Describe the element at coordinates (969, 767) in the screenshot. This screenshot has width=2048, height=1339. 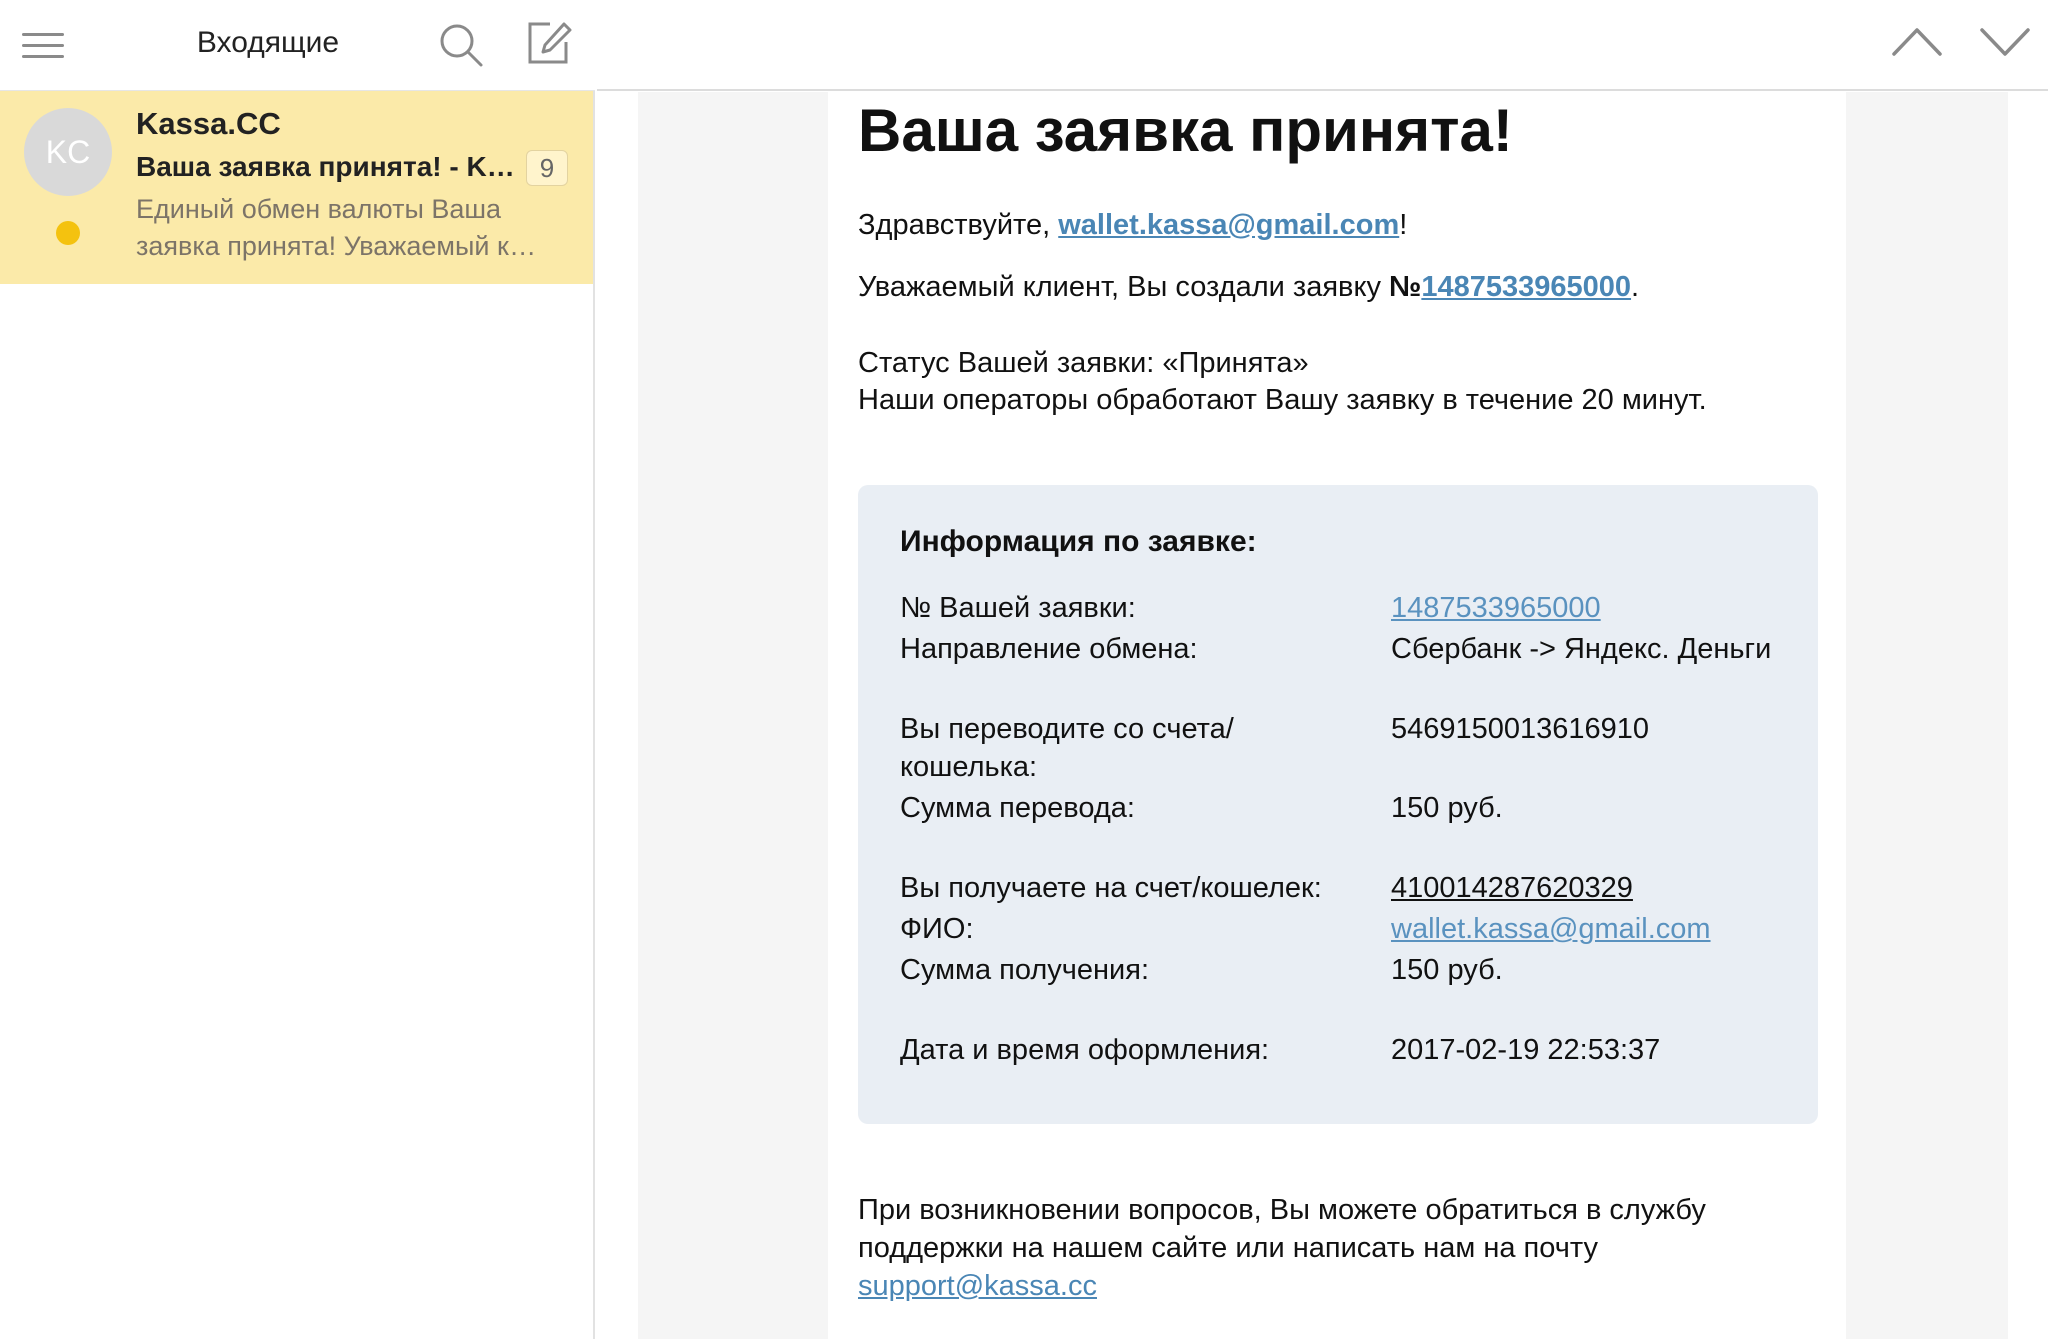
I see `from-account-label-line2: кошелька:` at that location.